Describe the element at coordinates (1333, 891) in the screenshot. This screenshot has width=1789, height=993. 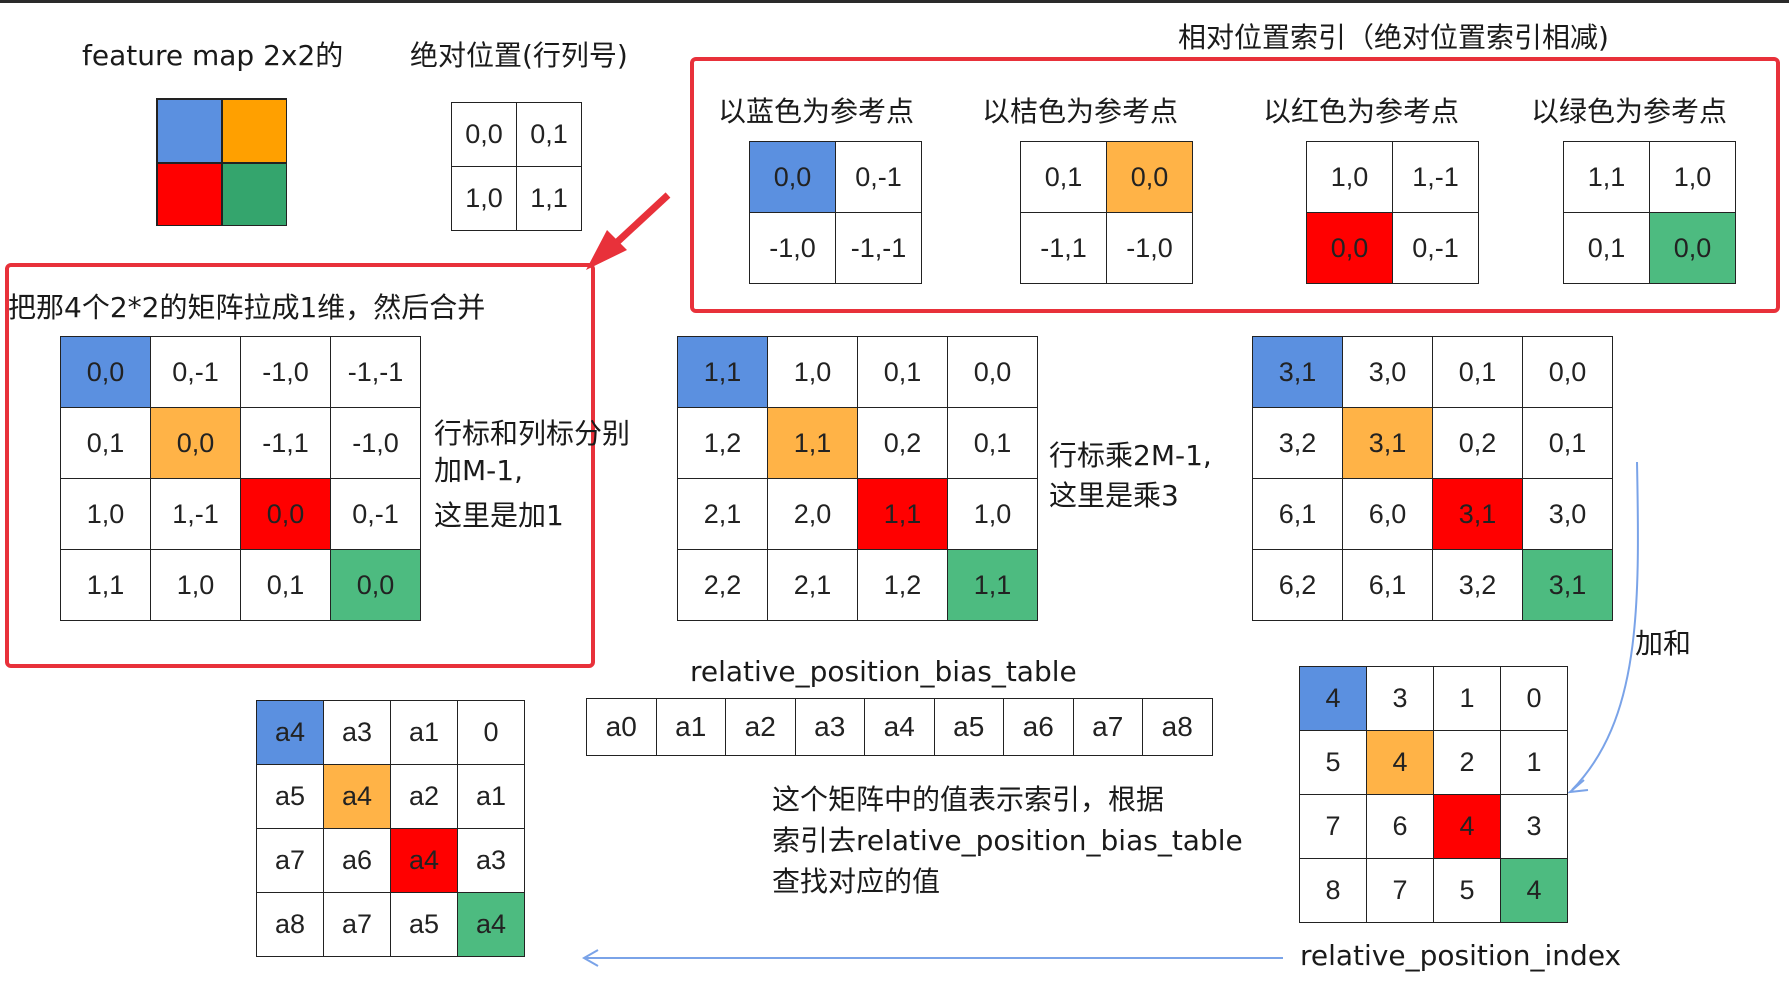
I see `matrix-cell: 8` at that location.